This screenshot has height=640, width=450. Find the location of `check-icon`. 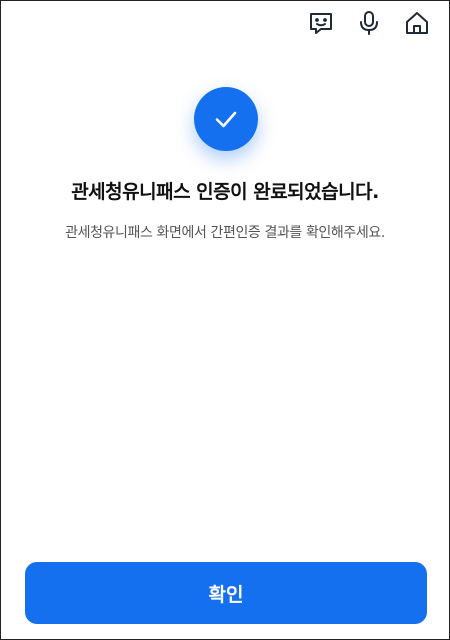

check-icon is located at coordinates (226, 119).